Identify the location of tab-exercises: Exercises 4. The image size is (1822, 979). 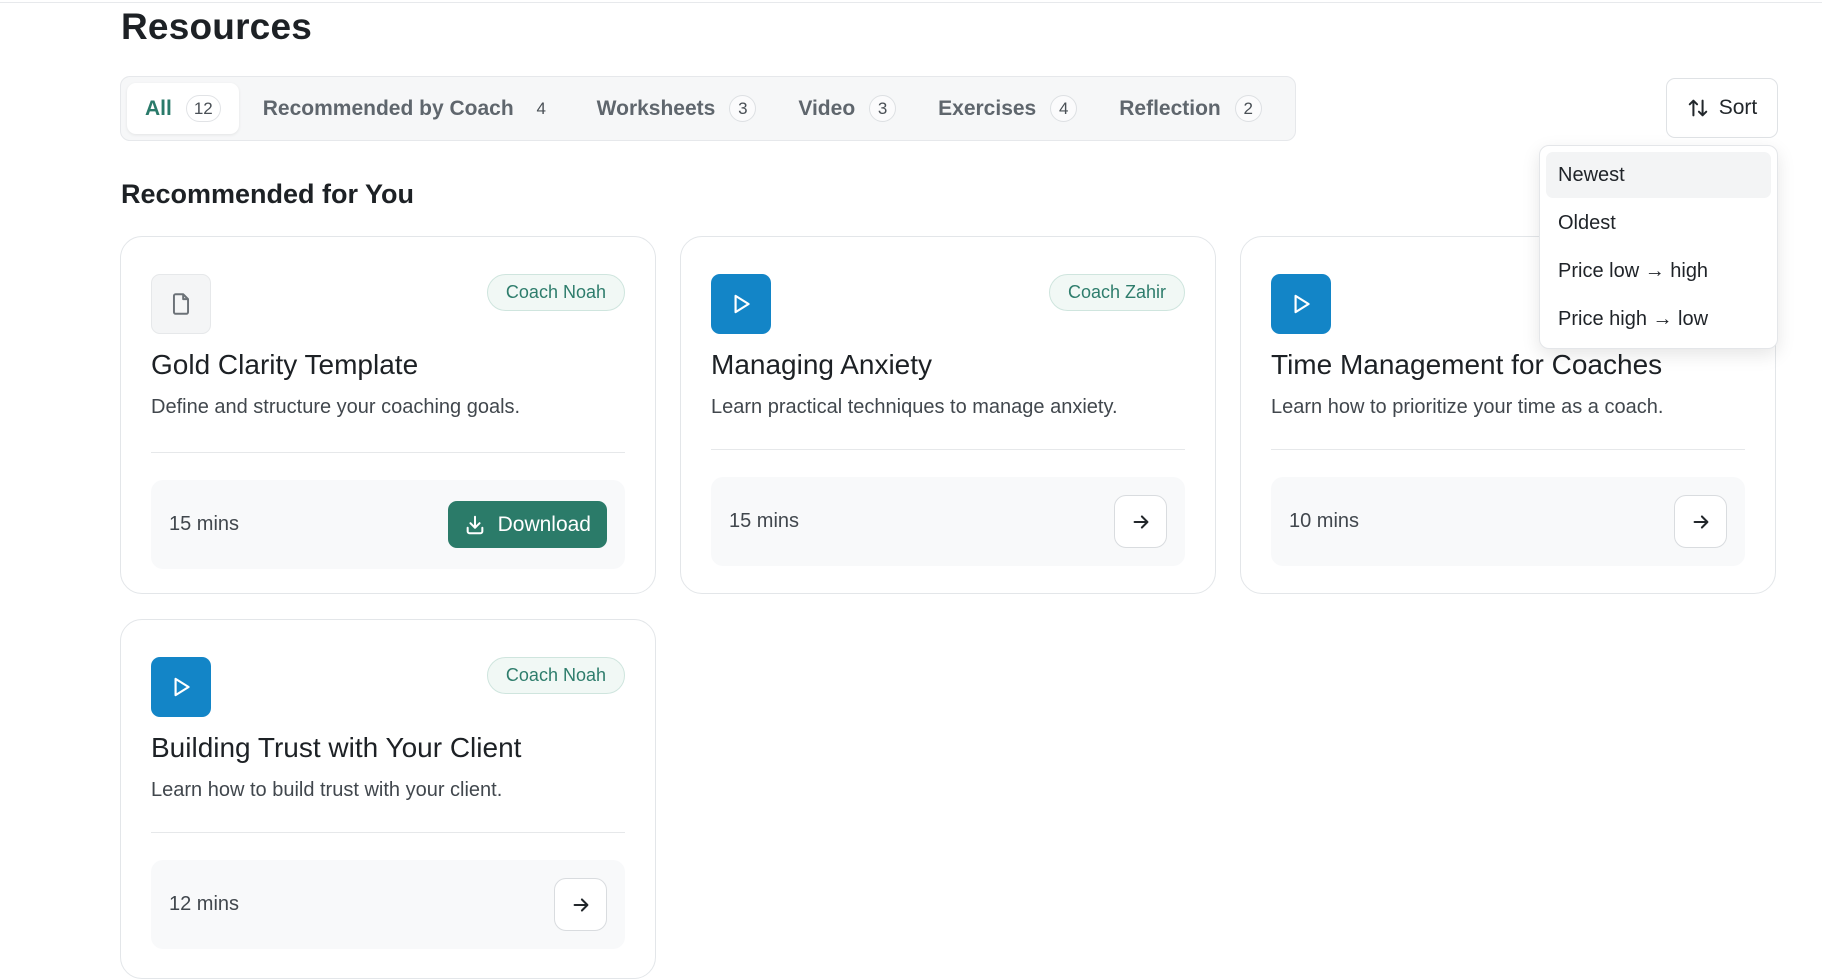
(1007, 108).